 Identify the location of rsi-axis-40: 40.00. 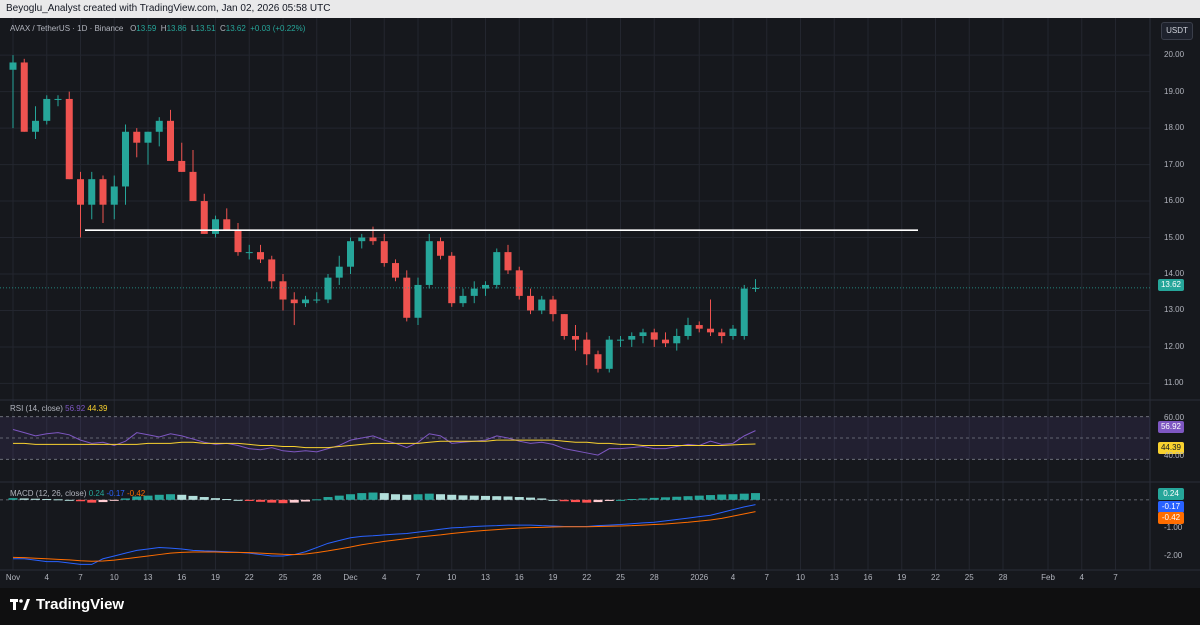
(1174, 455).